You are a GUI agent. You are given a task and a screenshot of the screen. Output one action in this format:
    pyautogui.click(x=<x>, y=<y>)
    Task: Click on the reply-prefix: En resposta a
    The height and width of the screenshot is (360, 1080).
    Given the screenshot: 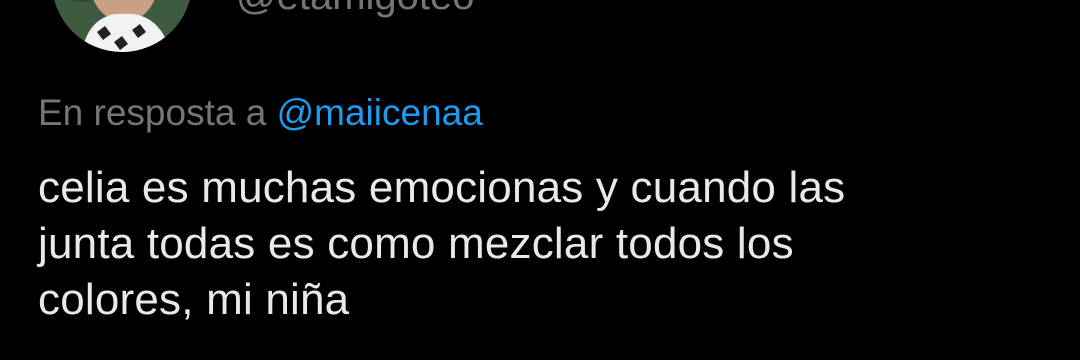 What is the action you would take?
    pyautogui.click(x=152, y=112)
    